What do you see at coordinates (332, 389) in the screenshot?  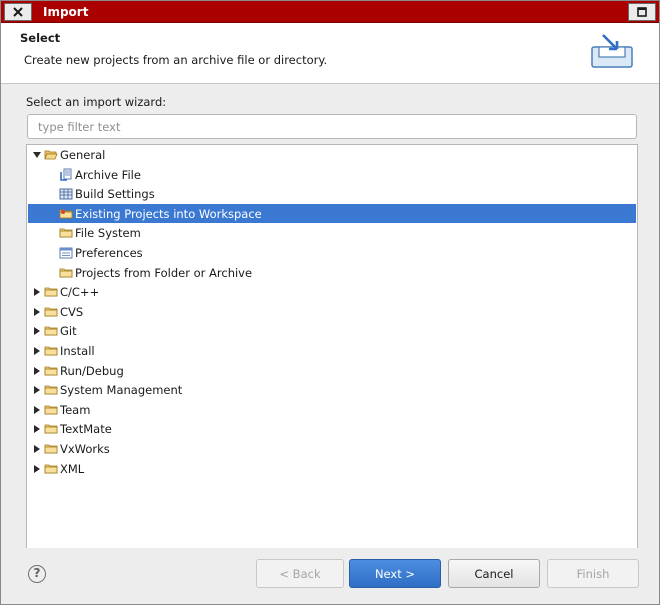 I see `tree-item-system-management: System Management` at bounding box center [332, 389].